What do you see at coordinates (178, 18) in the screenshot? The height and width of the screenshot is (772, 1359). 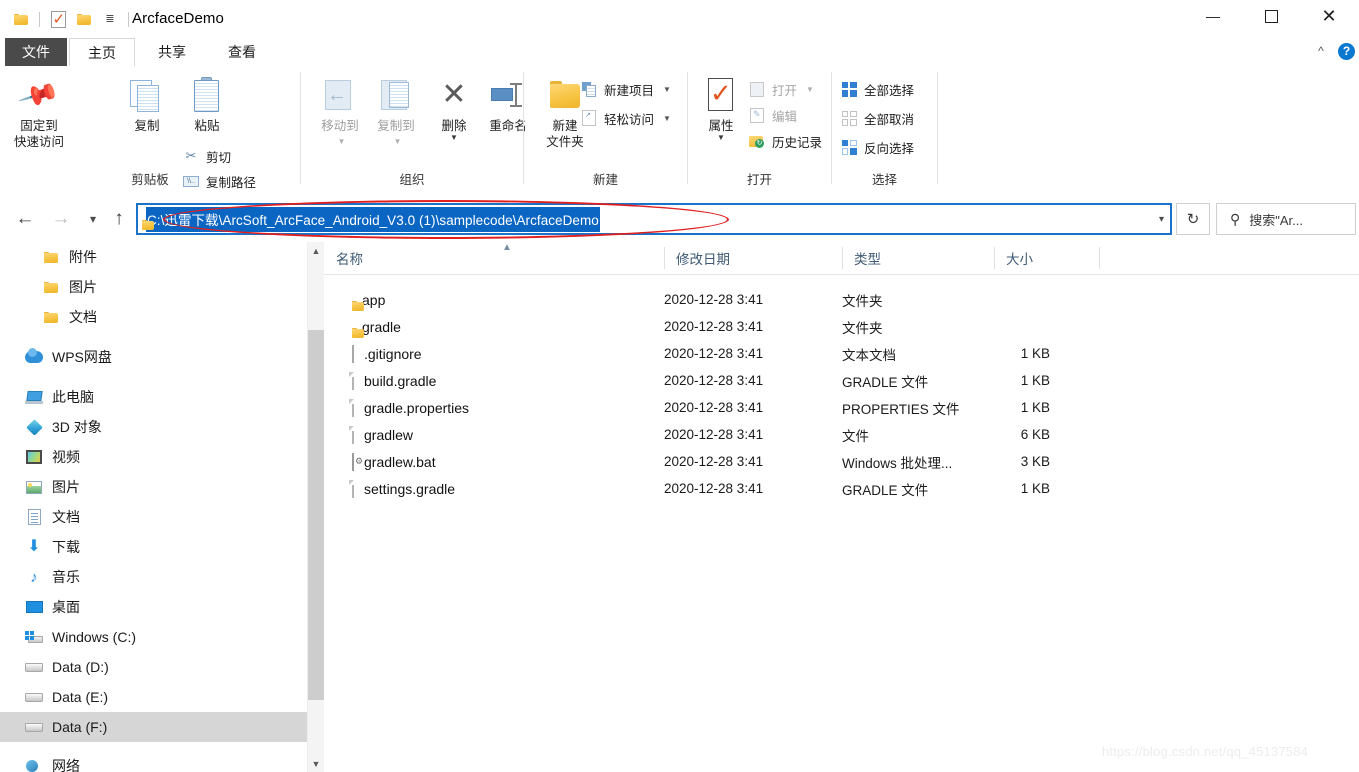 I see `window-title: ArcfaceDemo` at bounding box center [178, 18].